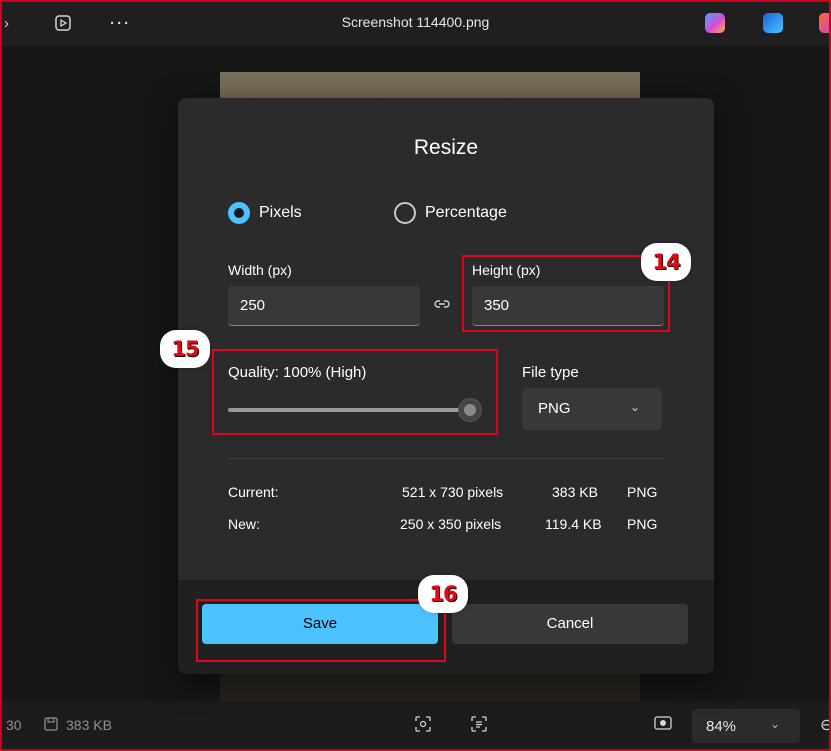 The height and width of the screenshot is (751, 831). Describe the element at coordinates (550, 372) in the screenshot. I see `file-type-label: File type` at that location.